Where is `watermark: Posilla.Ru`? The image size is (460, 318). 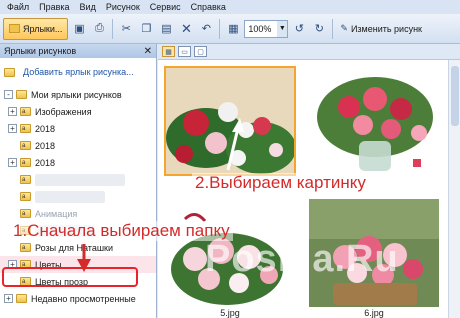
watermark: Posilla.Ru is located at coordinates (302, 259).